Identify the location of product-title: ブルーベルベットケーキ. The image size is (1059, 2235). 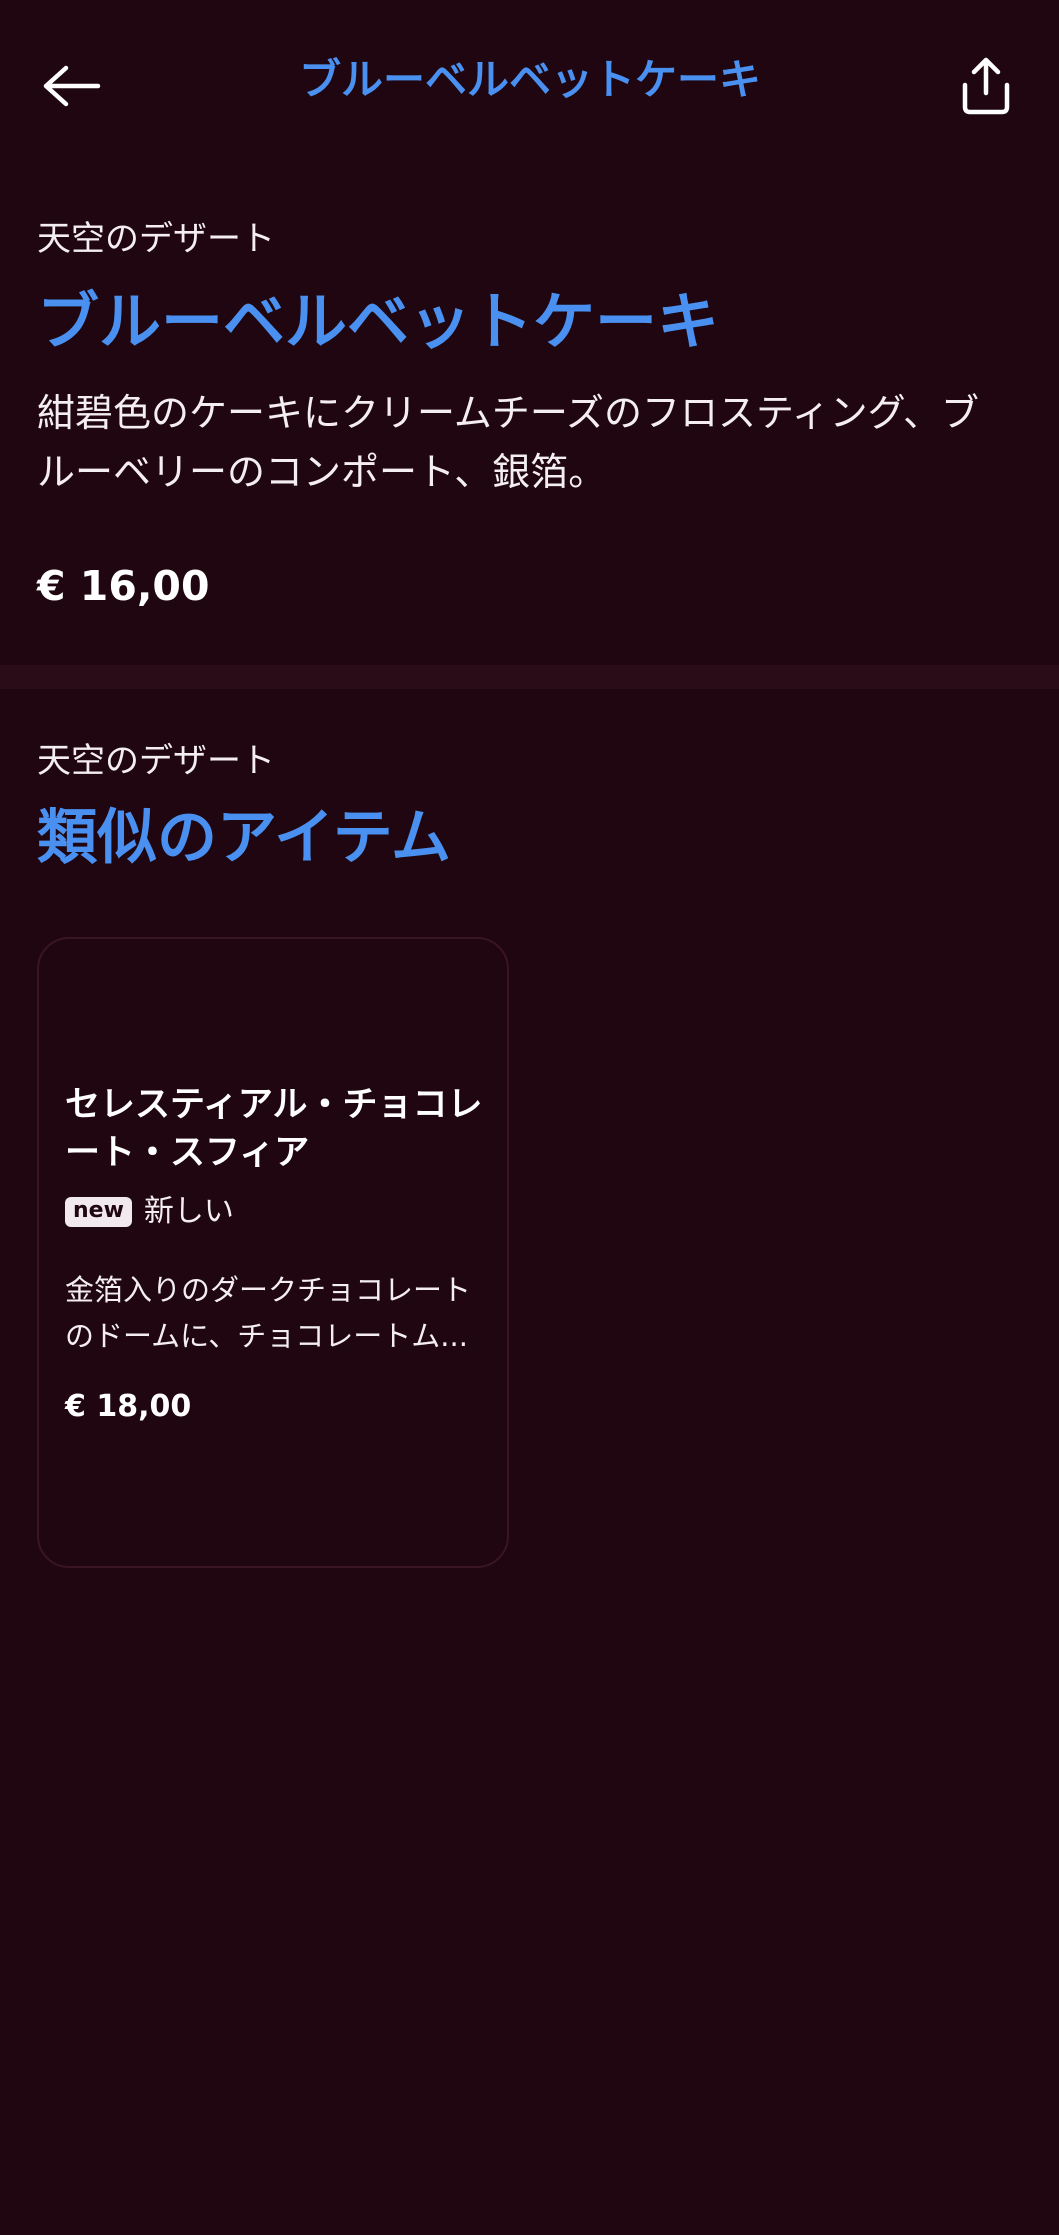
(378, 321).